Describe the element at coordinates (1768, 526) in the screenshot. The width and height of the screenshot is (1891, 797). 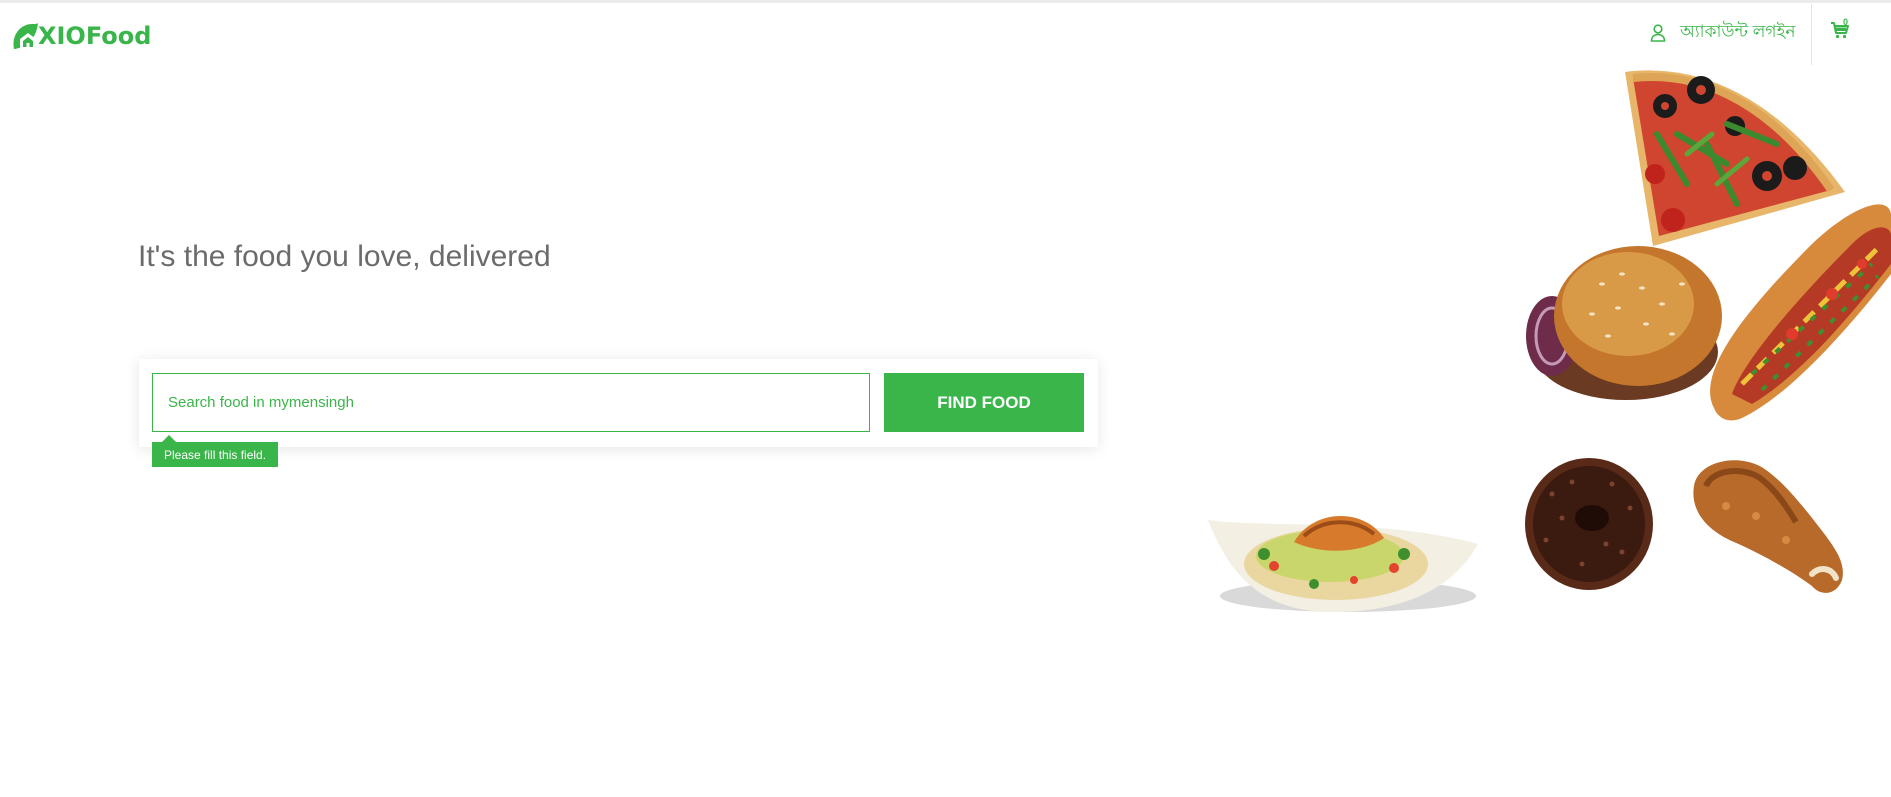
I see `fried-chicken-leg-image` at that location.